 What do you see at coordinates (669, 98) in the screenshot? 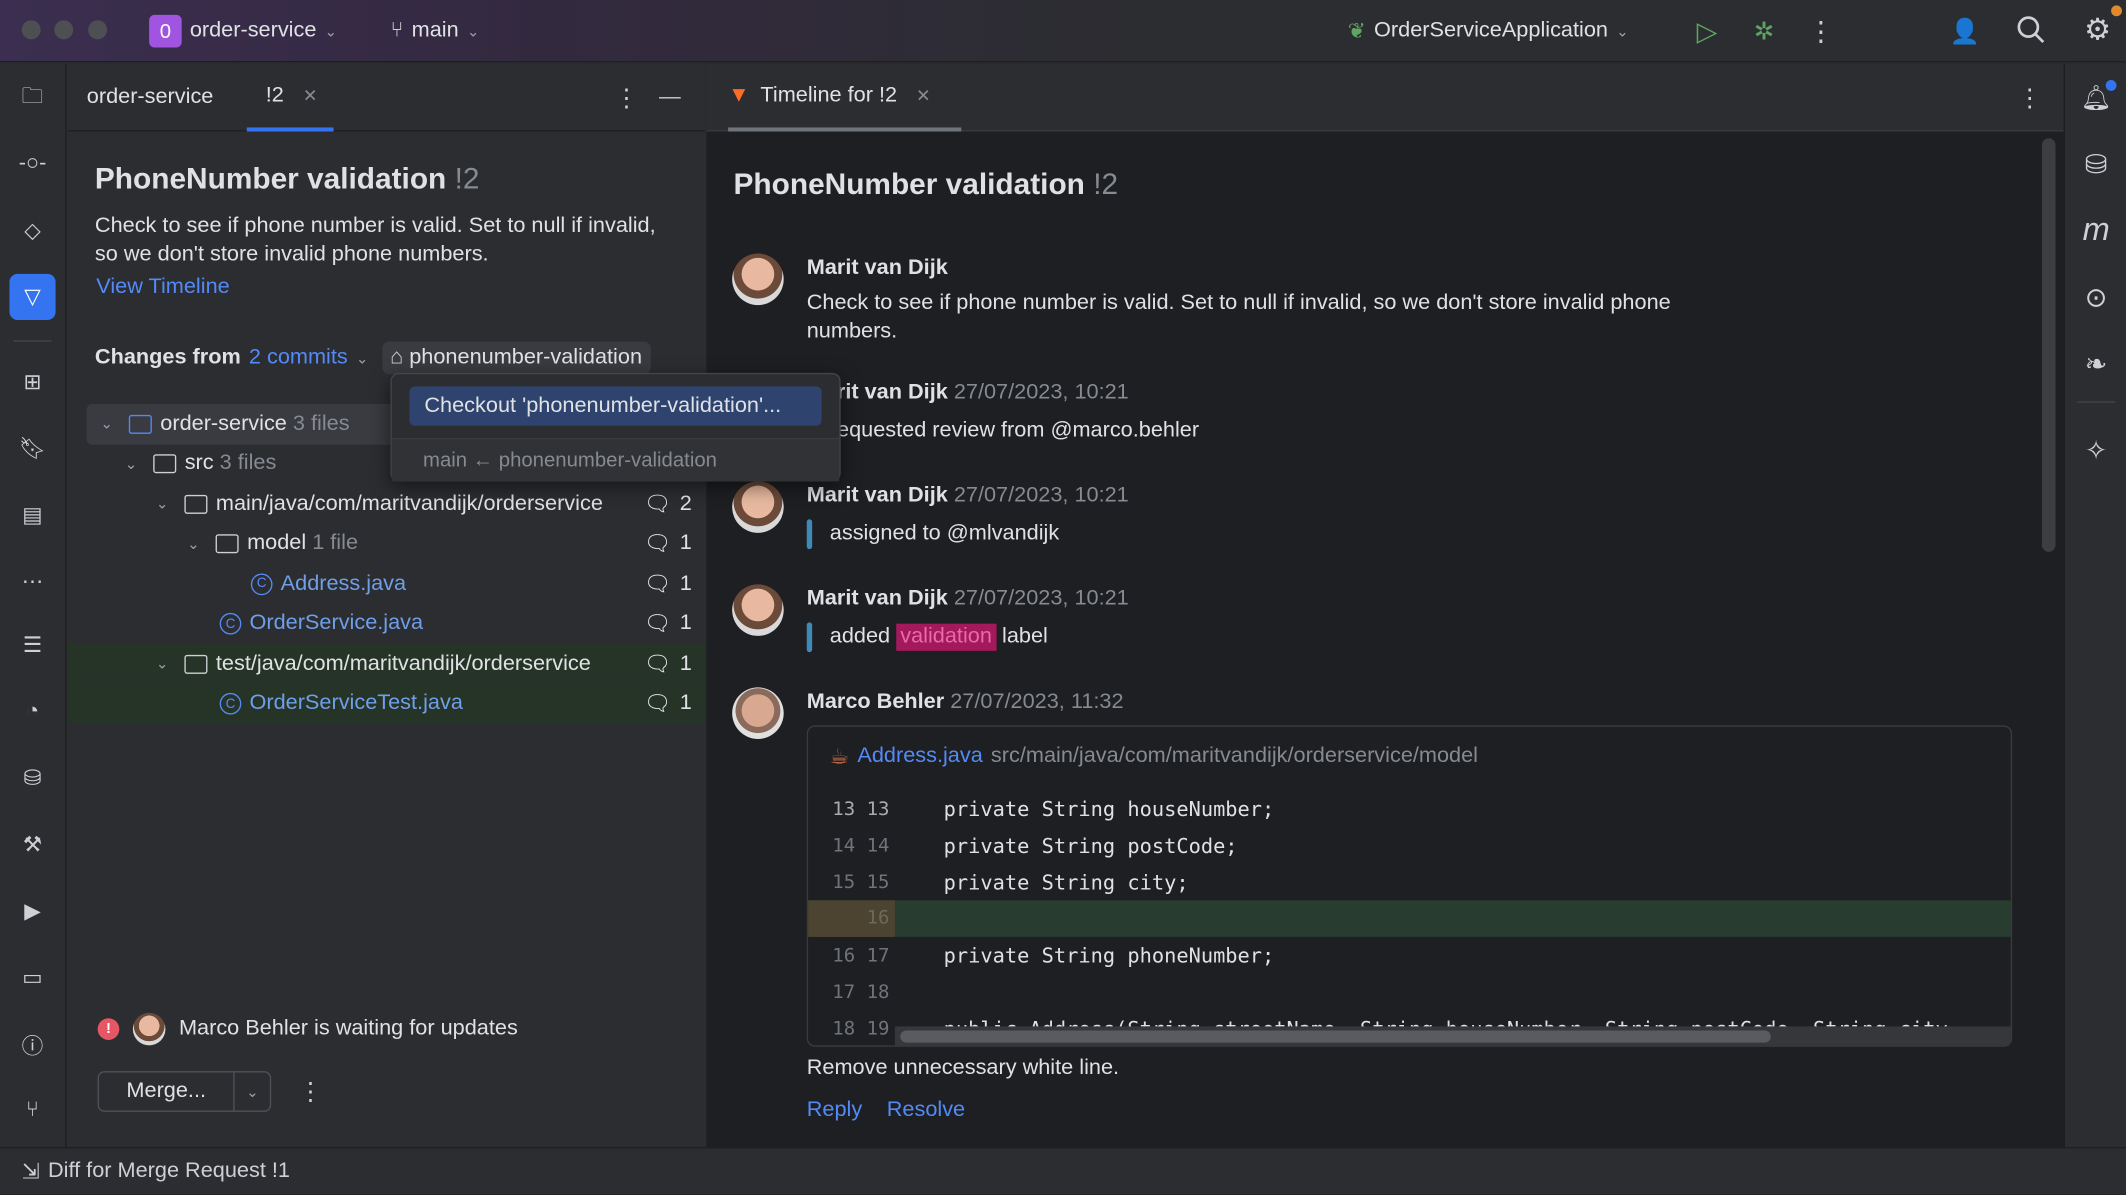
I see `minimize-icon: —` at bounding box center [669, 98].